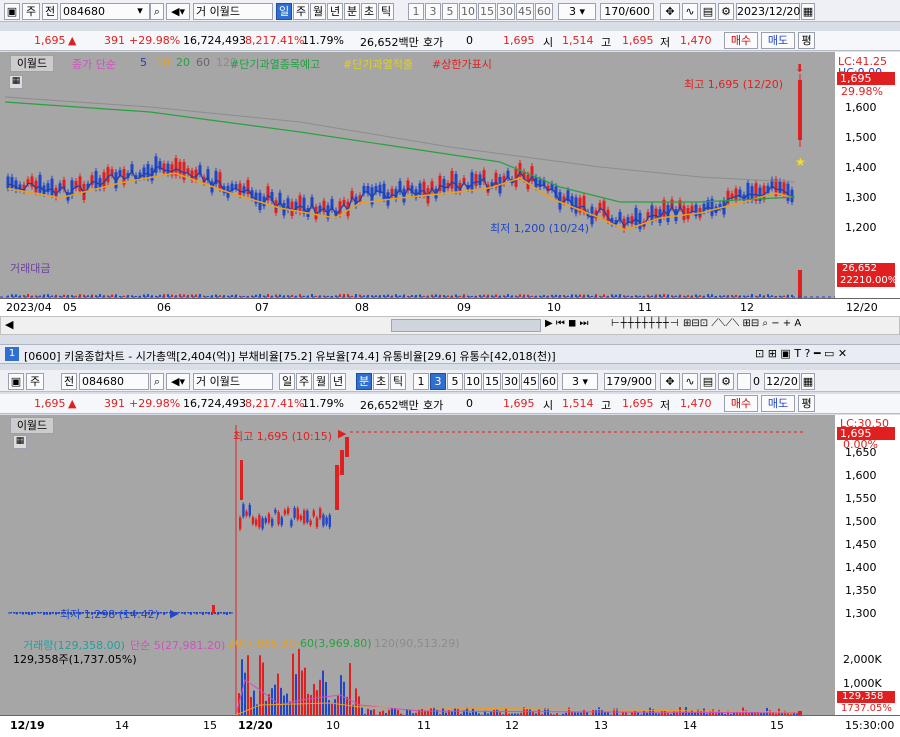 Image resolution: width=900 pixels, height=737 pixels. I want to click on scroll-thumb, so click(466, 325).